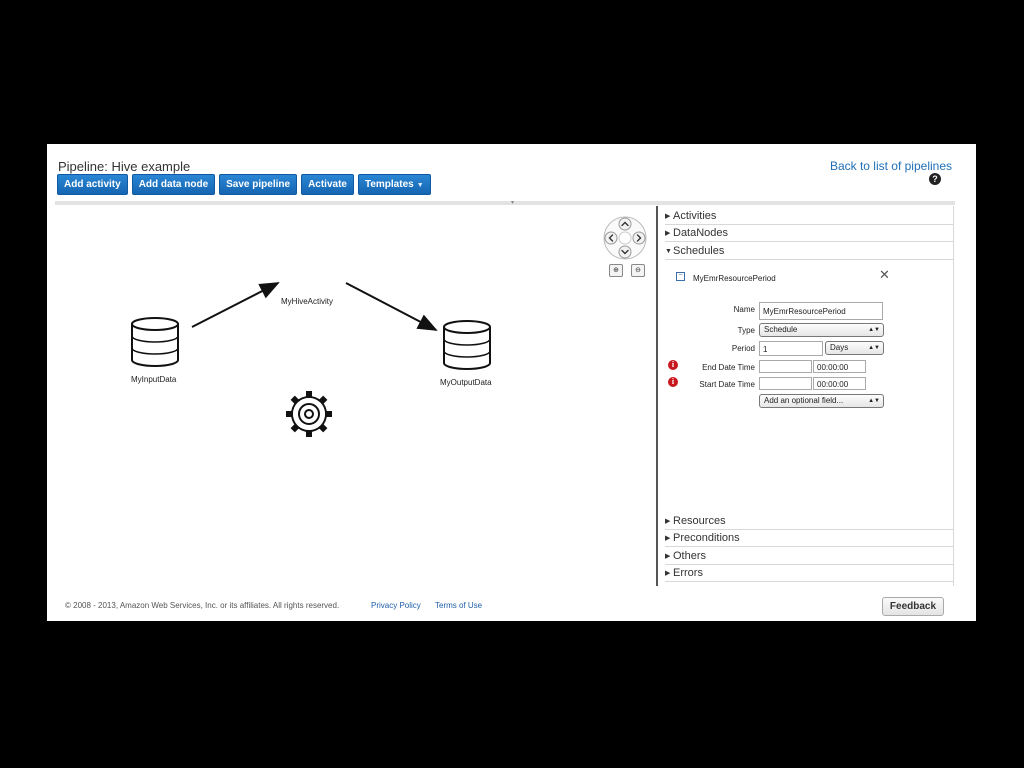  Describe the element at coordinates (513, 203) in the screenshot. I see `splitter-grip-icon: ▾` at that location.